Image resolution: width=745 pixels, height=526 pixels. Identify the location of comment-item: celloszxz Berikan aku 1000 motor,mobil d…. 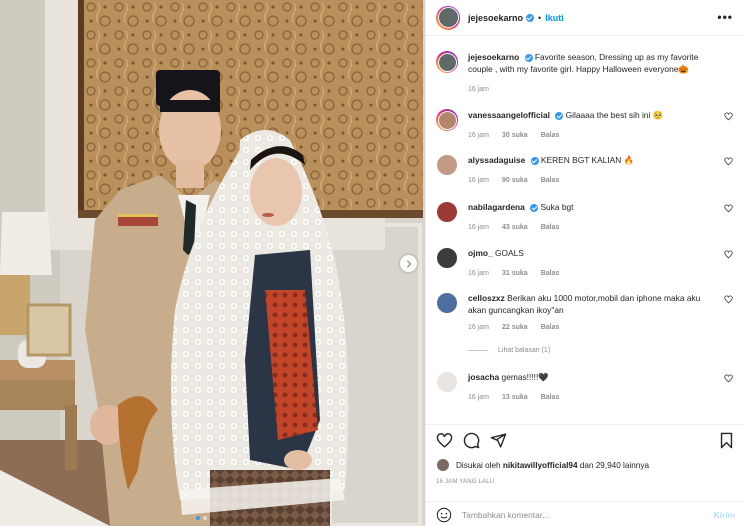
(585, 313).